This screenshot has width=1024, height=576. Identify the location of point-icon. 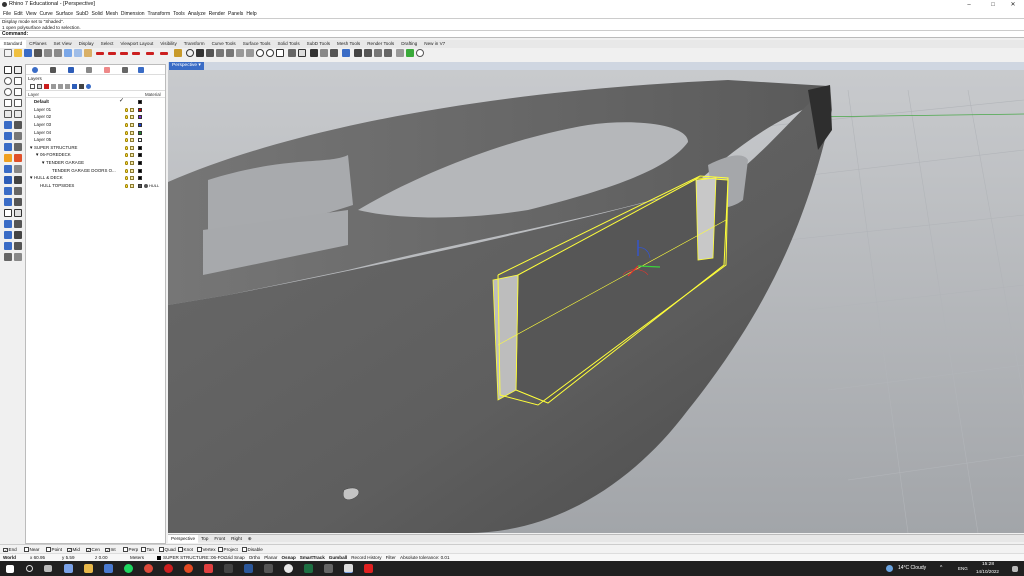
(18, 70).